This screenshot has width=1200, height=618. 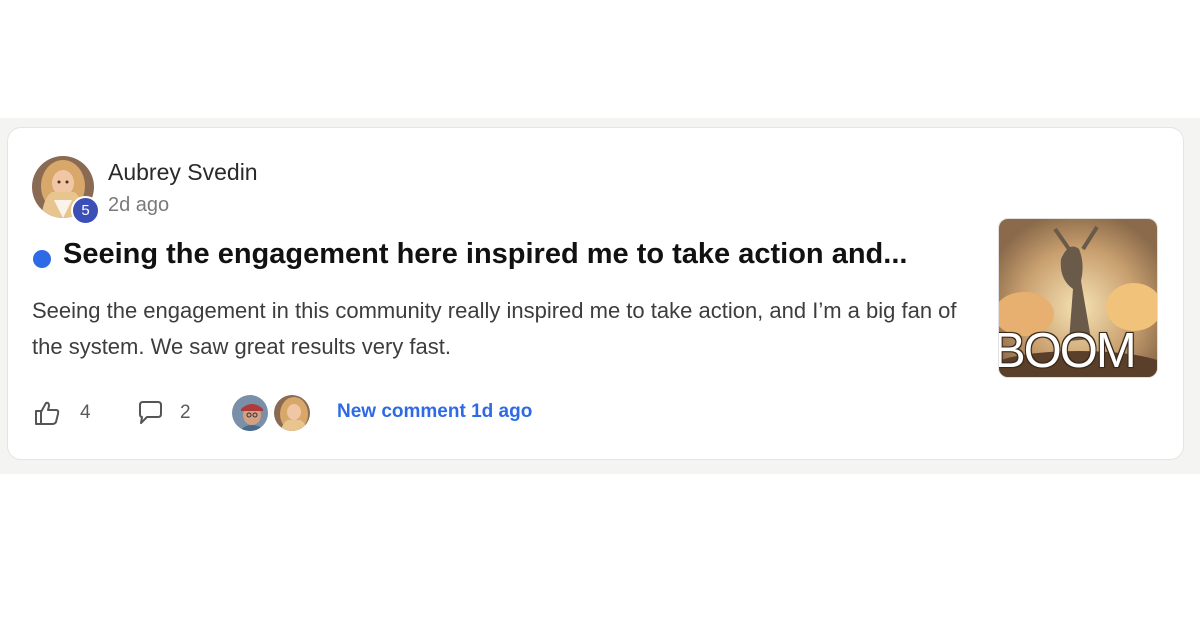 I want to click on thumbs-up-icon, so click(x=47, y=413).